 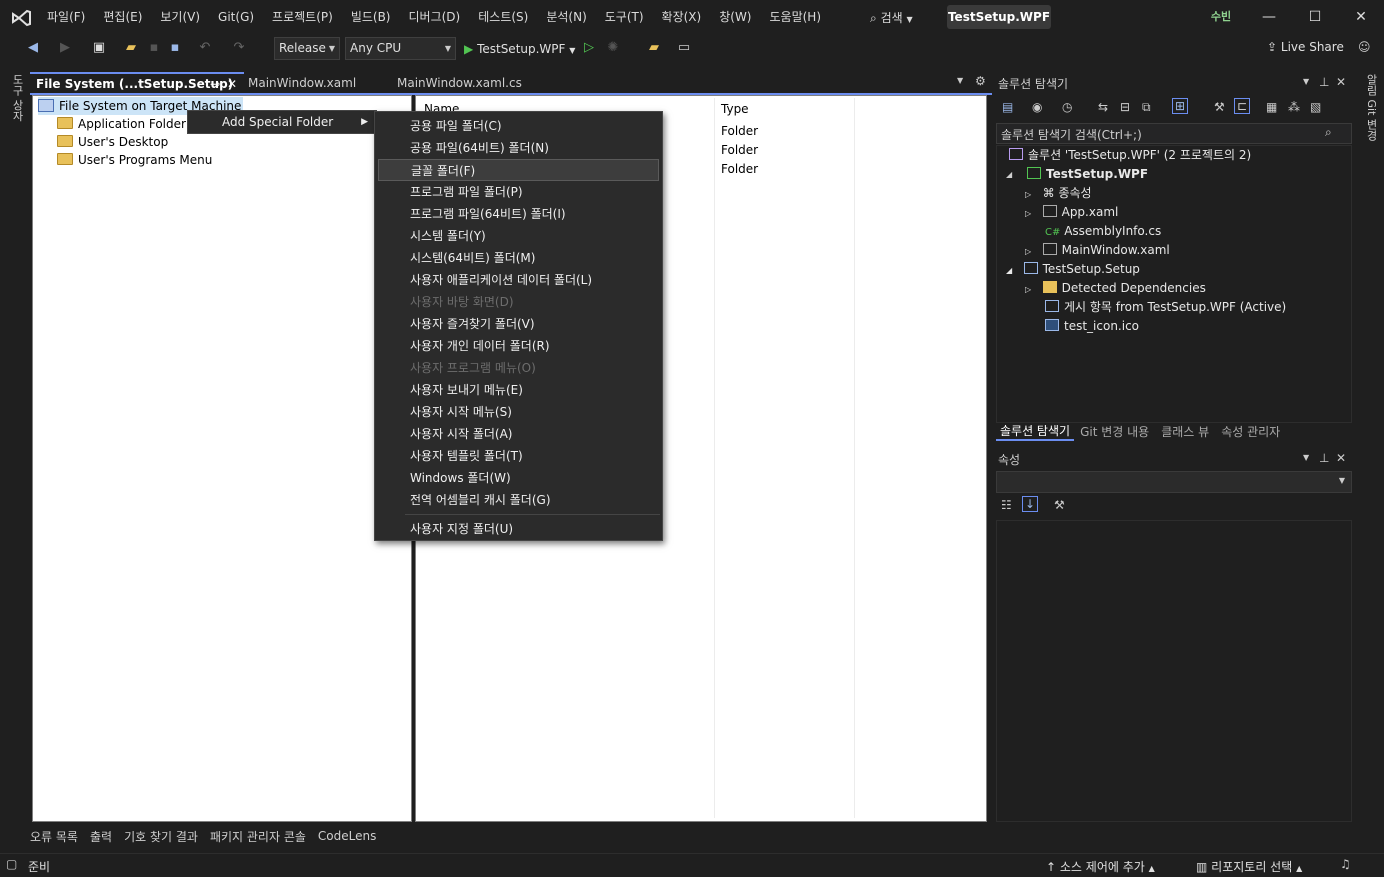 I want to click on menu-git: Git(G), so click(x=236, y=17).